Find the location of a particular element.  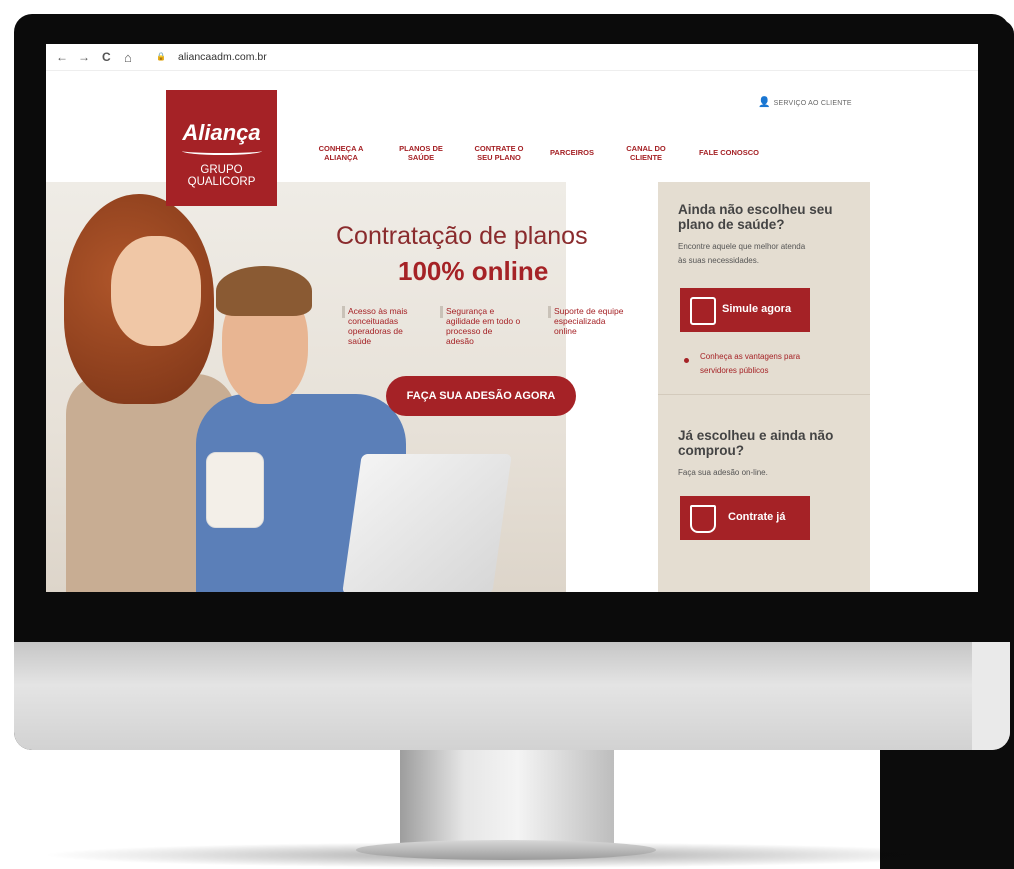

calculator-icon is located at coordinates (703, 311).